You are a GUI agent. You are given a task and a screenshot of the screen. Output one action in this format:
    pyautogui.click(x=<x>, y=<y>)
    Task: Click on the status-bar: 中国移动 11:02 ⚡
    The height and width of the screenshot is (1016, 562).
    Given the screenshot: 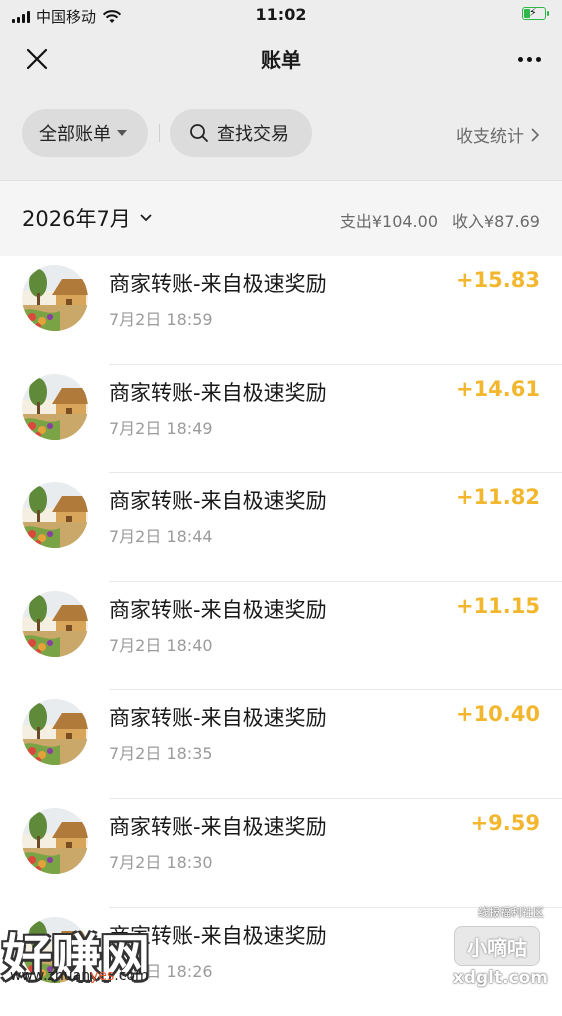 What is the action you would take?
    pyautogui.click(x=281, y=15)
    